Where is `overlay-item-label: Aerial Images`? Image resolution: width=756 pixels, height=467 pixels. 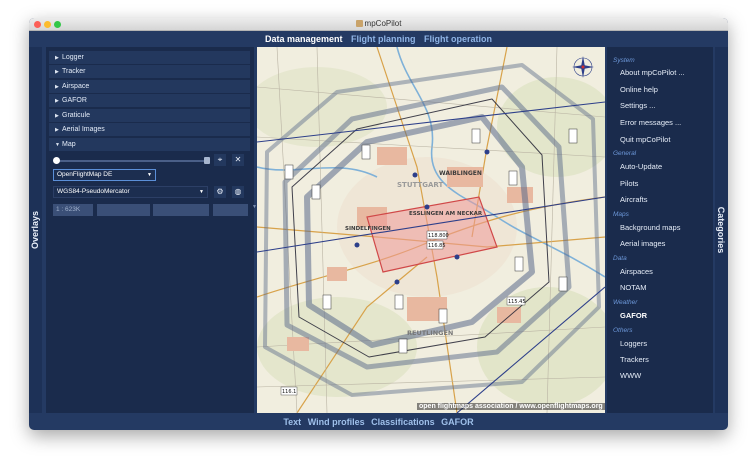 overlay-item-label: Aerial Images is located at coordinates (83, 129).